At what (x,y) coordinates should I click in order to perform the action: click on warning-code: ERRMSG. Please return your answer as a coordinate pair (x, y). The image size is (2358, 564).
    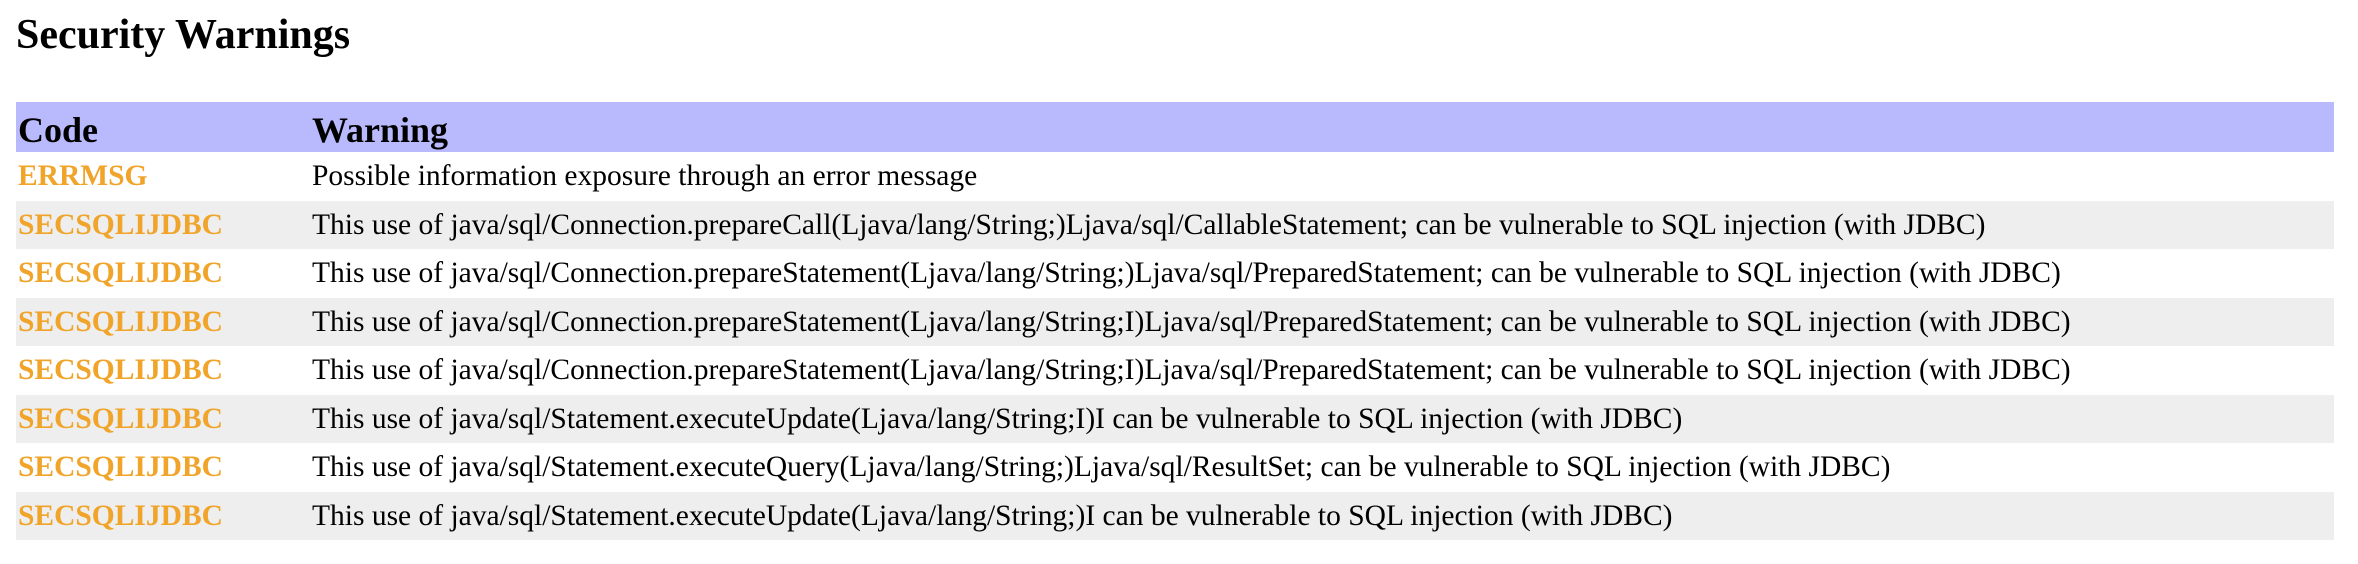
    Looking at the image, I should click on (83, 176).